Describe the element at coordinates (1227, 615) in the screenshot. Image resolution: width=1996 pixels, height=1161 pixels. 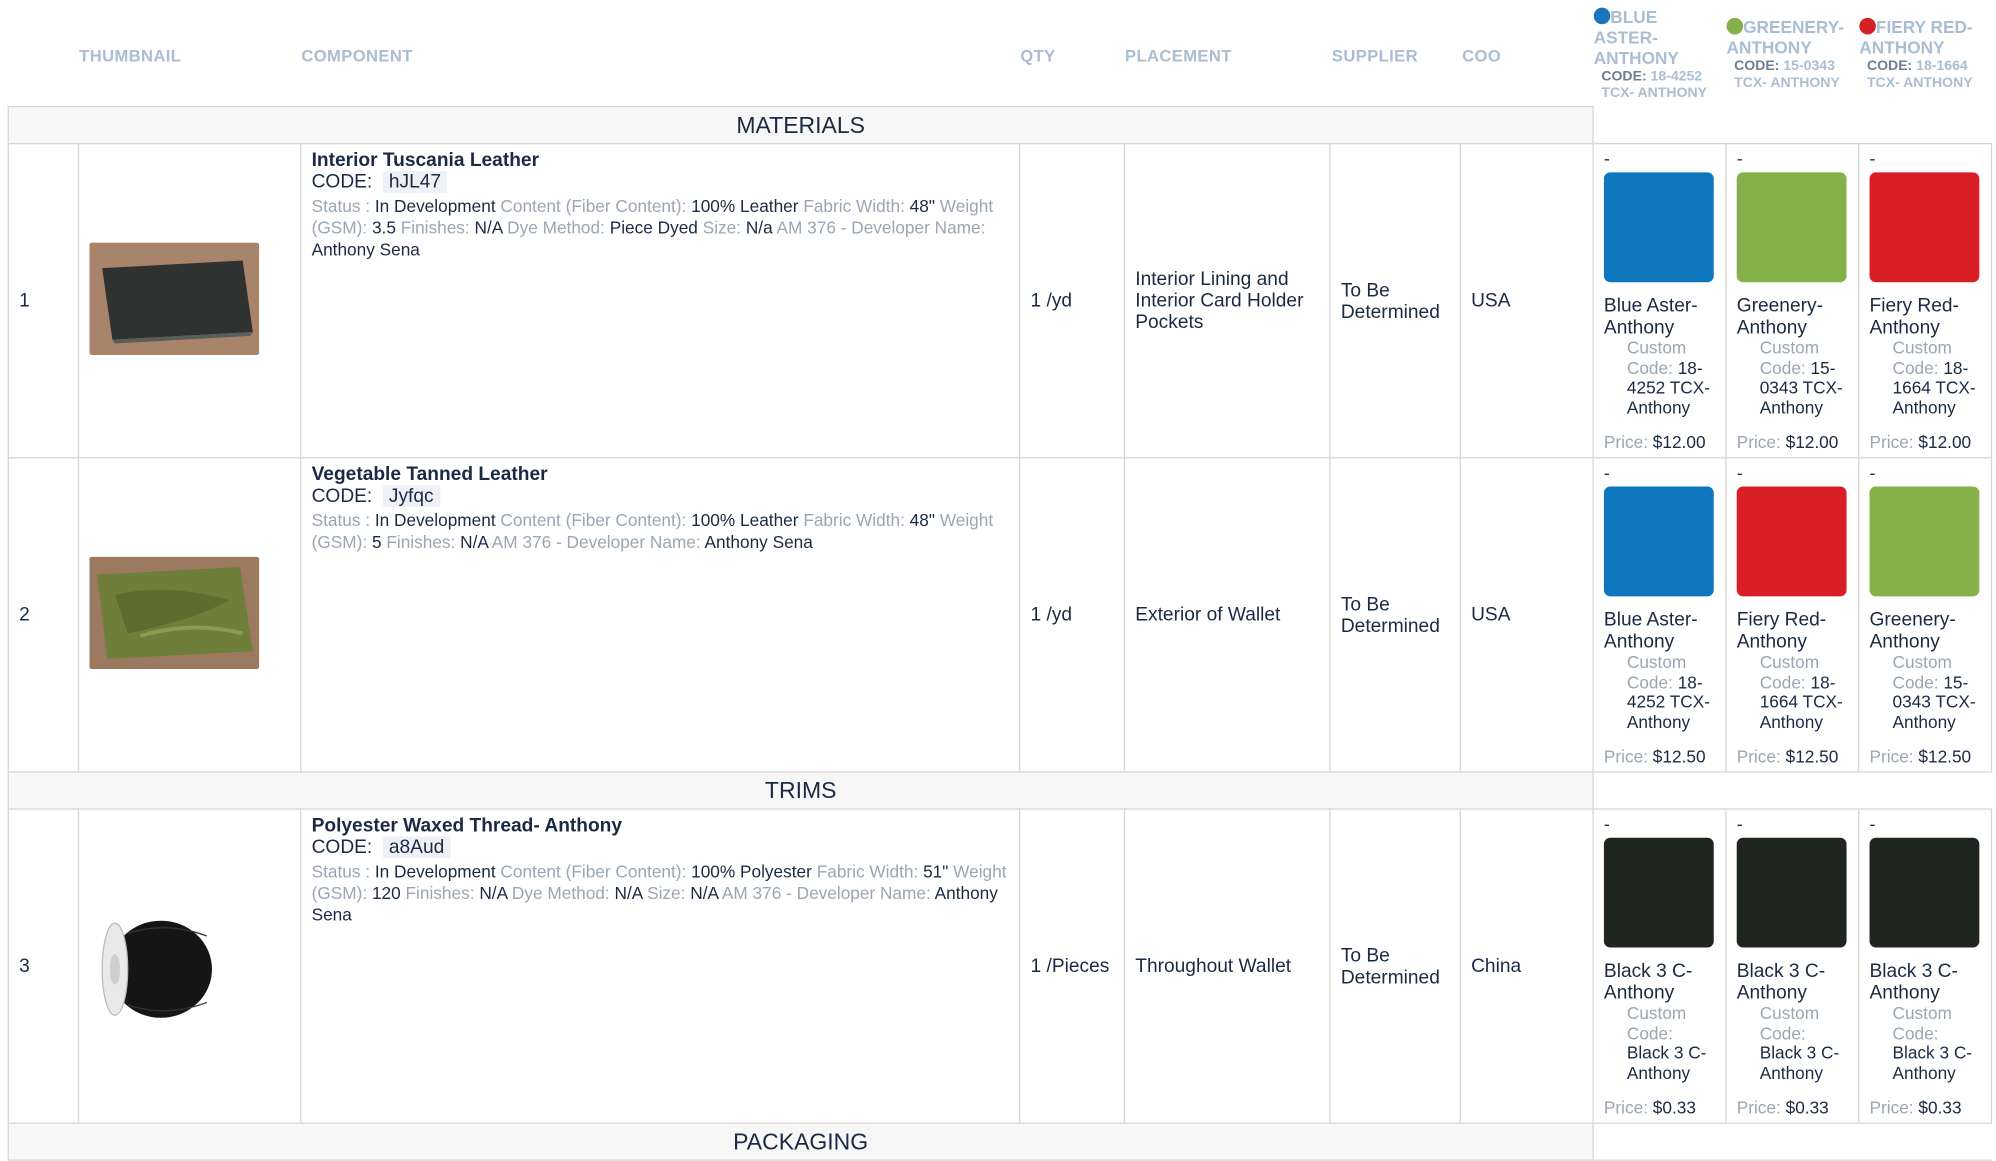
I see `placement-cell: Exterior of Wallet` at that location.